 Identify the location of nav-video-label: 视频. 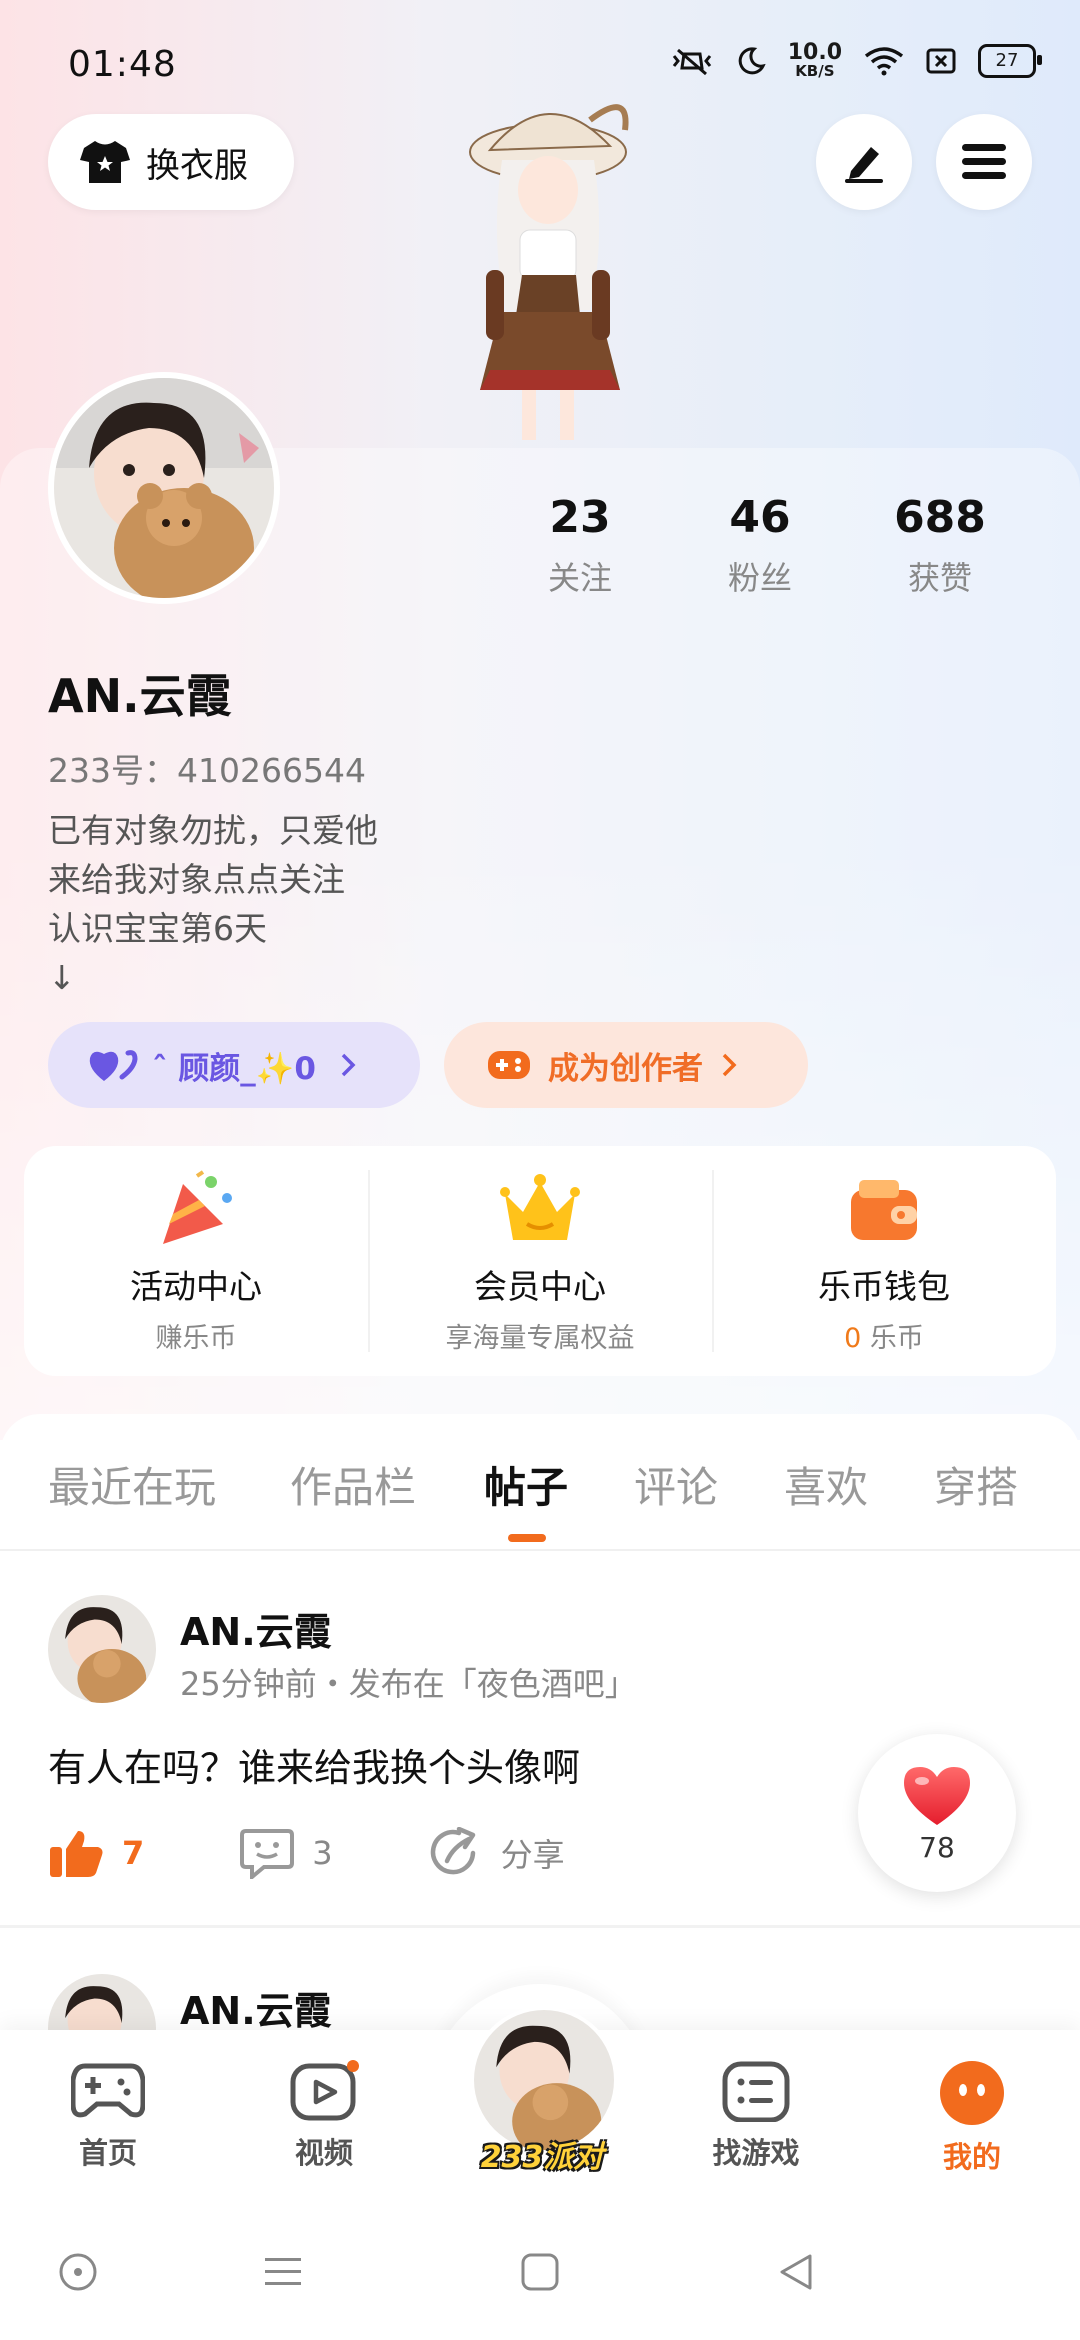
(323, 2153).